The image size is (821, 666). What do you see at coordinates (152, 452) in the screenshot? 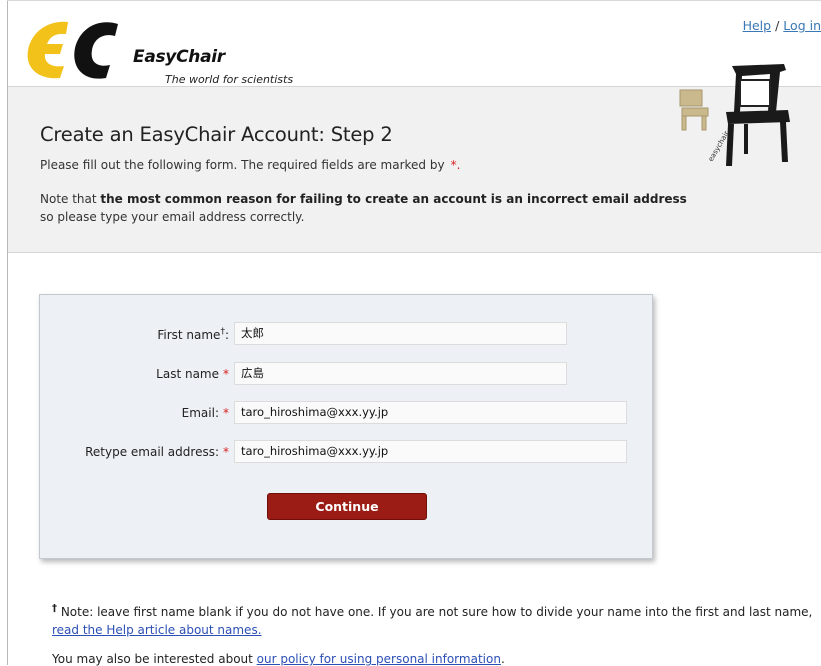
I see `retype-email-label-text: Retype email address:` at bounding box center [152, 452].